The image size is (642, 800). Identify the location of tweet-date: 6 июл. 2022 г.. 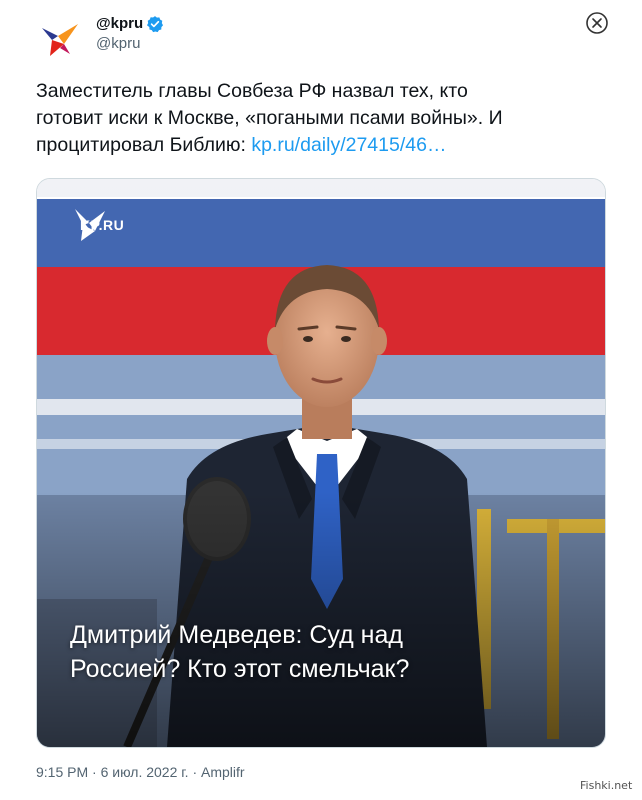
(145, 772).